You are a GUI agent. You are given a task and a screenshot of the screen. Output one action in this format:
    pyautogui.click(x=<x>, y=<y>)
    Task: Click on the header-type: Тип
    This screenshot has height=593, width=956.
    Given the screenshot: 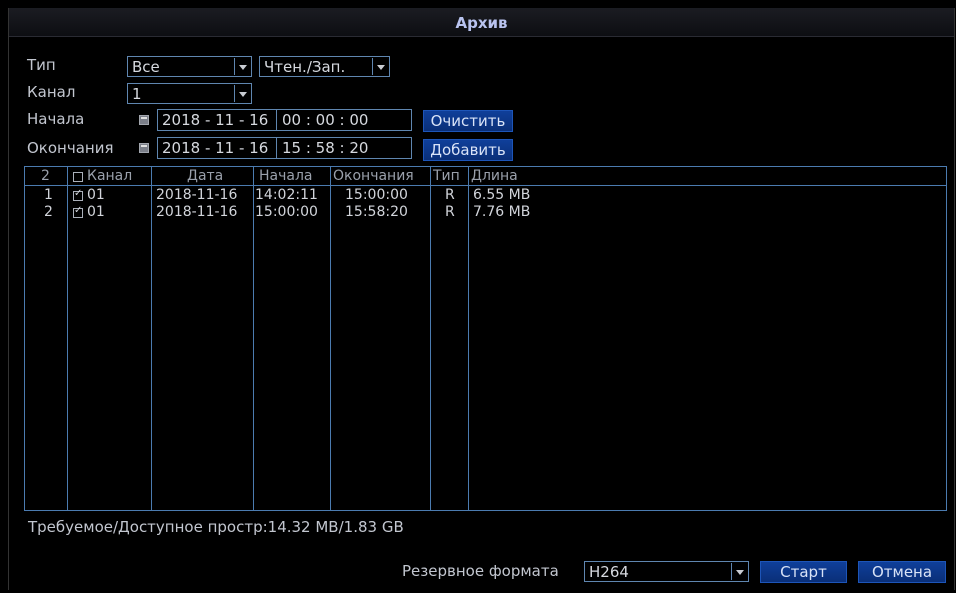 What is the action you would take?
    pyautogui.click(x=446, y=176)
    